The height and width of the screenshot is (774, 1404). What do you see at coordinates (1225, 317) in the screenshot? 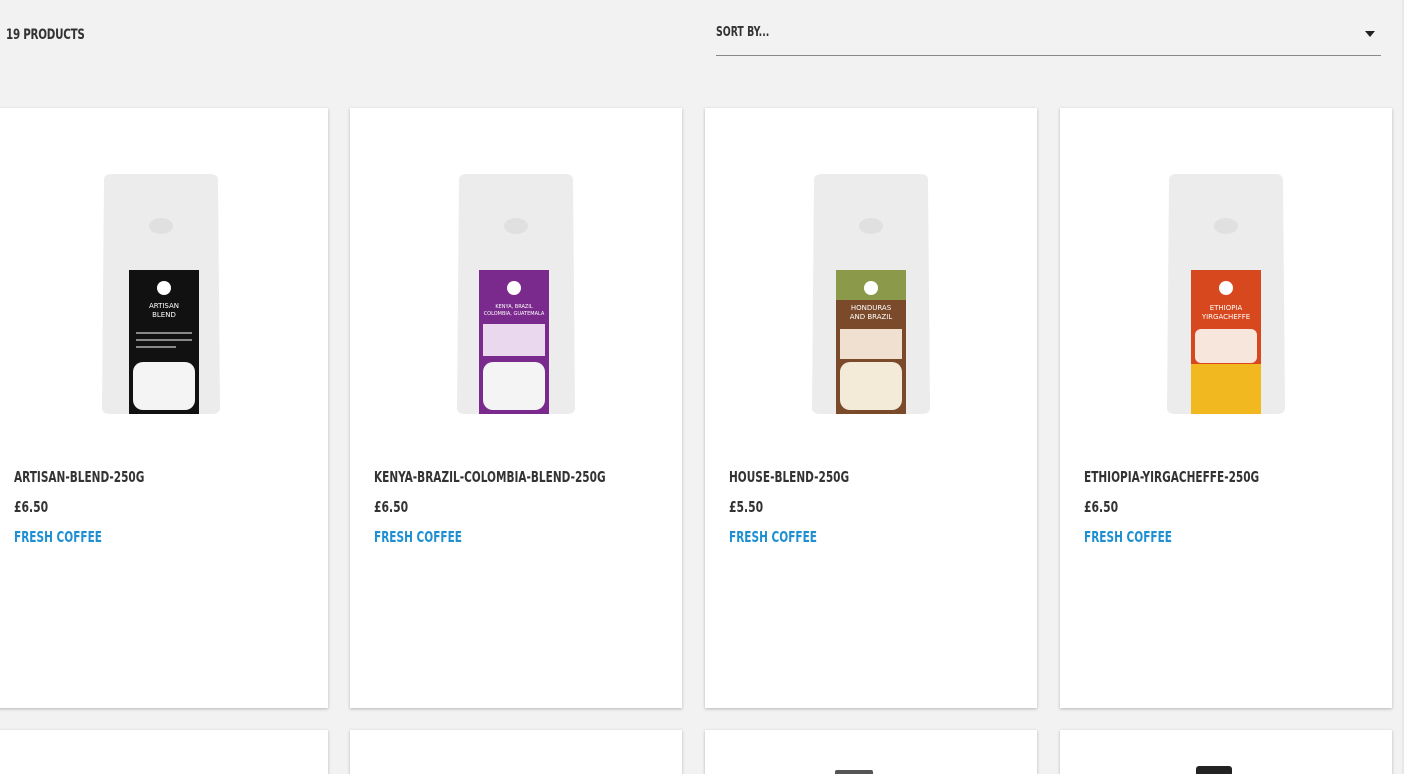
I see `bag-label-line-2: YIRGACHEFFE` at bounding box center [1225, 317].